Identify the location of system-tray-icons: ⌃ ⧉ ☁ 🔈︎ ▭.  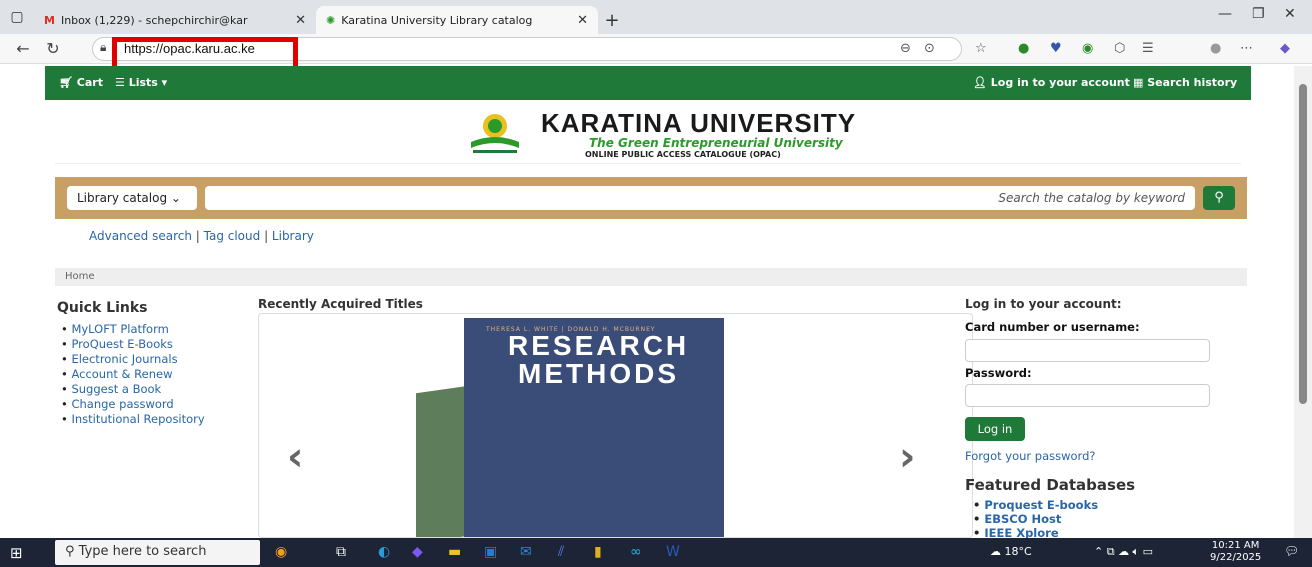
(1123, 552).